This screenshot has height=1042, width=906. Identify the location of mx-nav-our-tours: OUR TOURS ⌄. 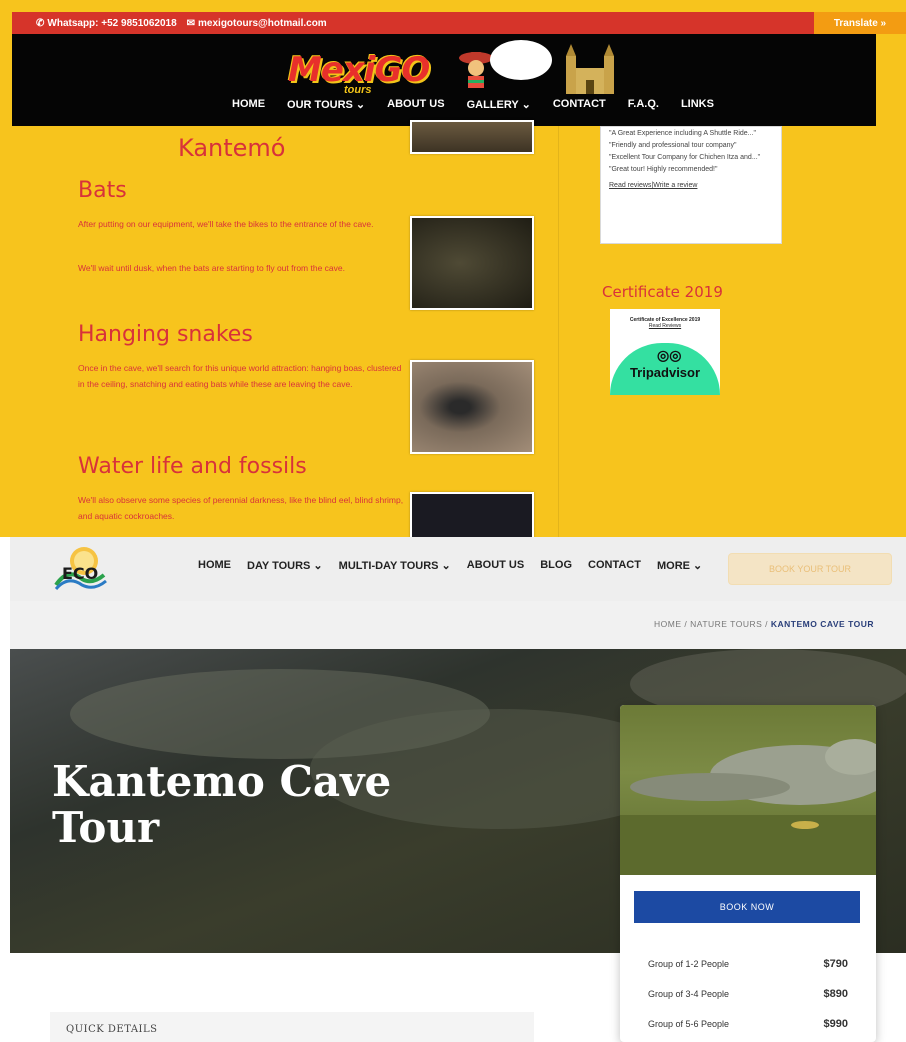
(326, 104).